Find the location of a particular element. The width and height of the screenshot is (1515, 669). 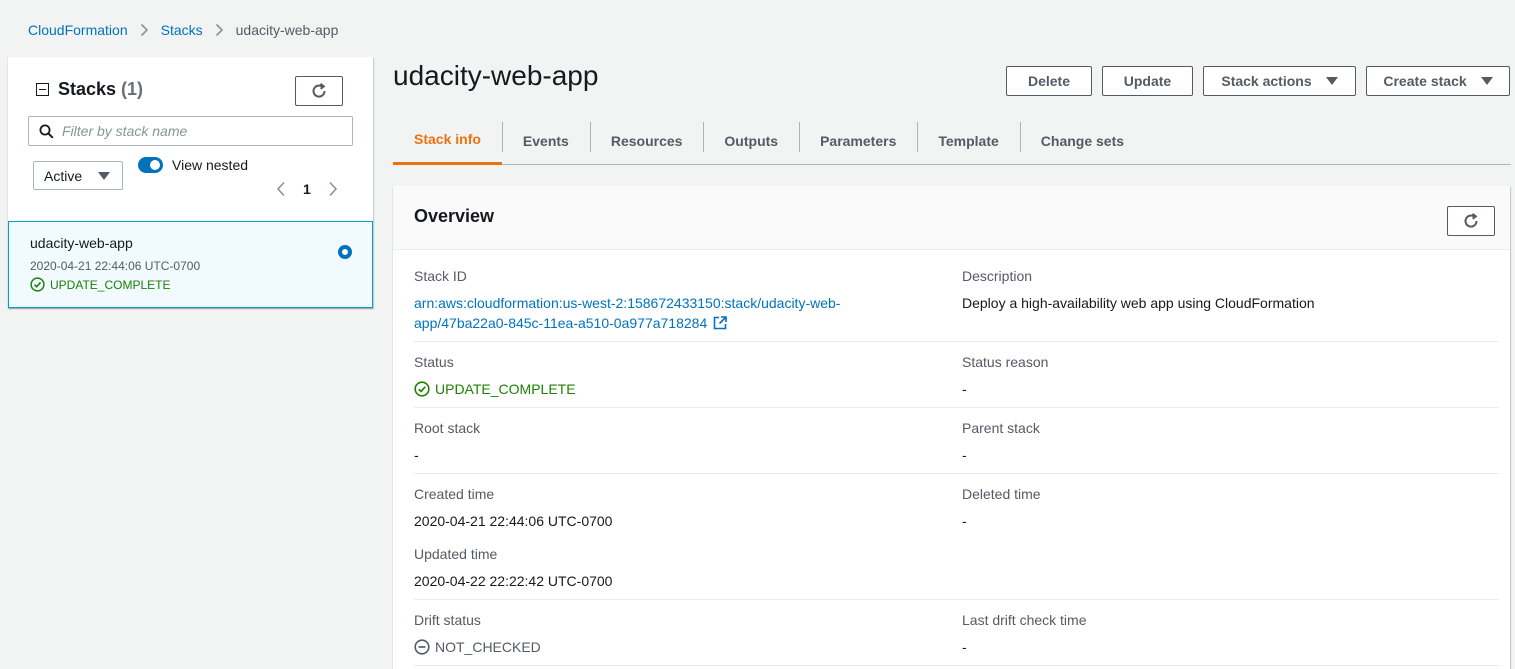

page-title: udacity-web-app is located at coordinates (496, 75).